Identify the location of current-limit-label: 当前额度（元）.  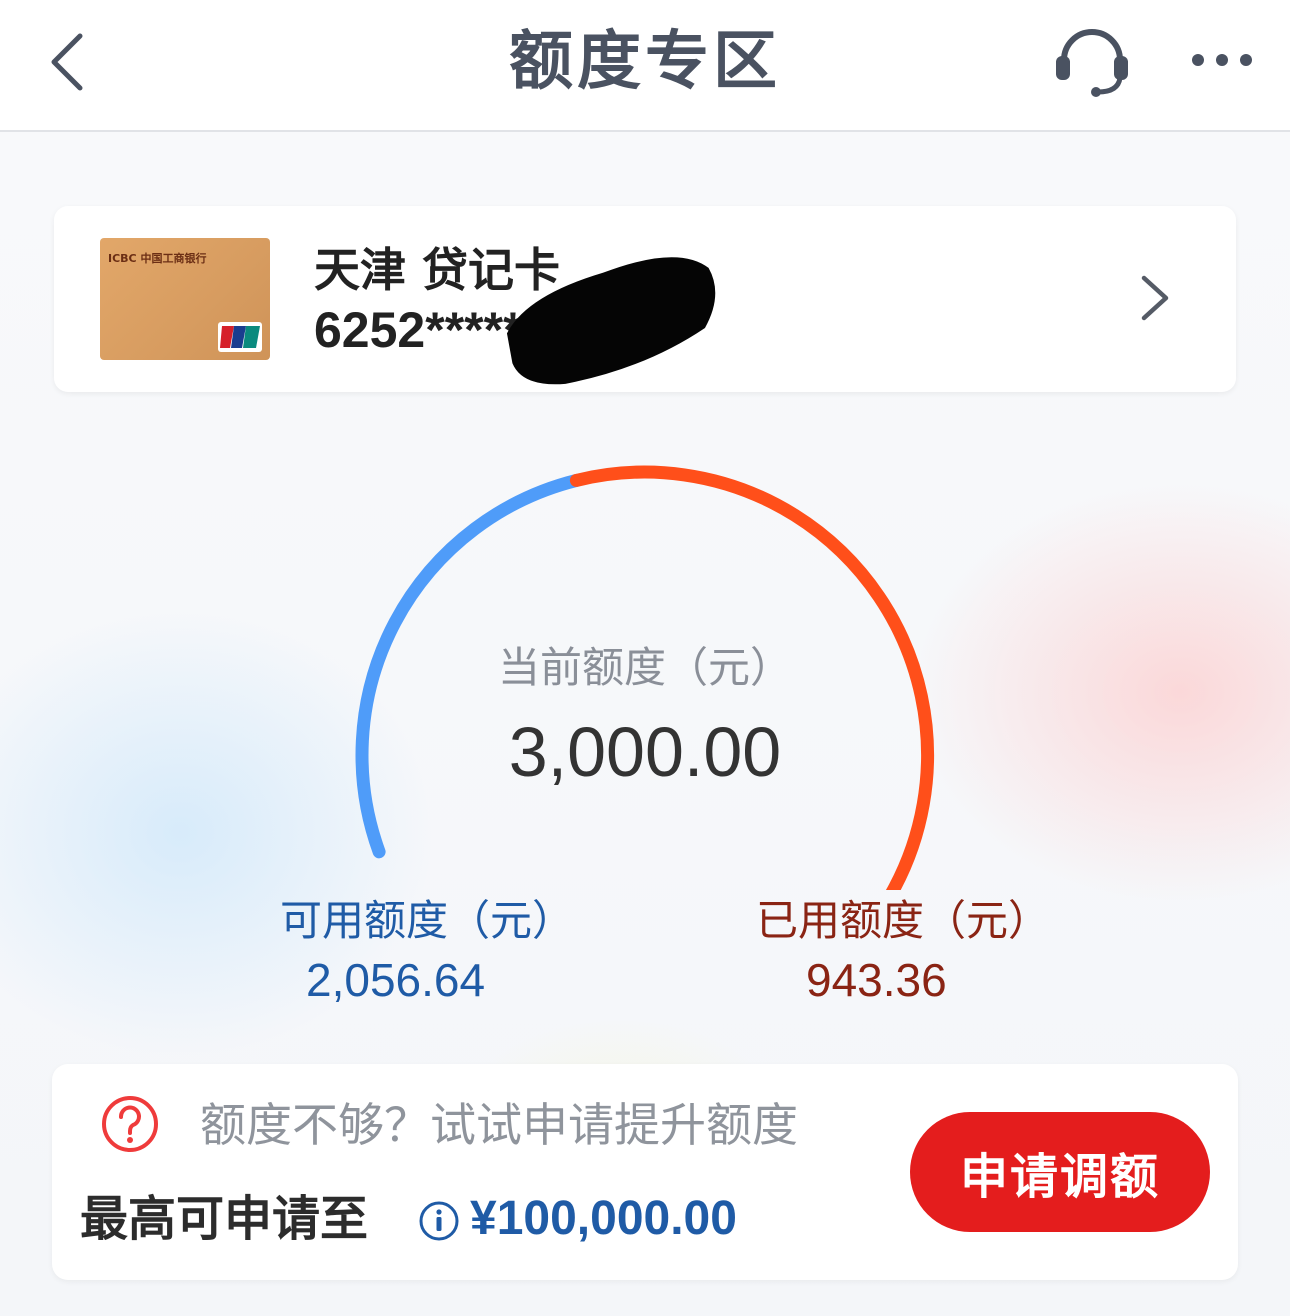
(644, 667).